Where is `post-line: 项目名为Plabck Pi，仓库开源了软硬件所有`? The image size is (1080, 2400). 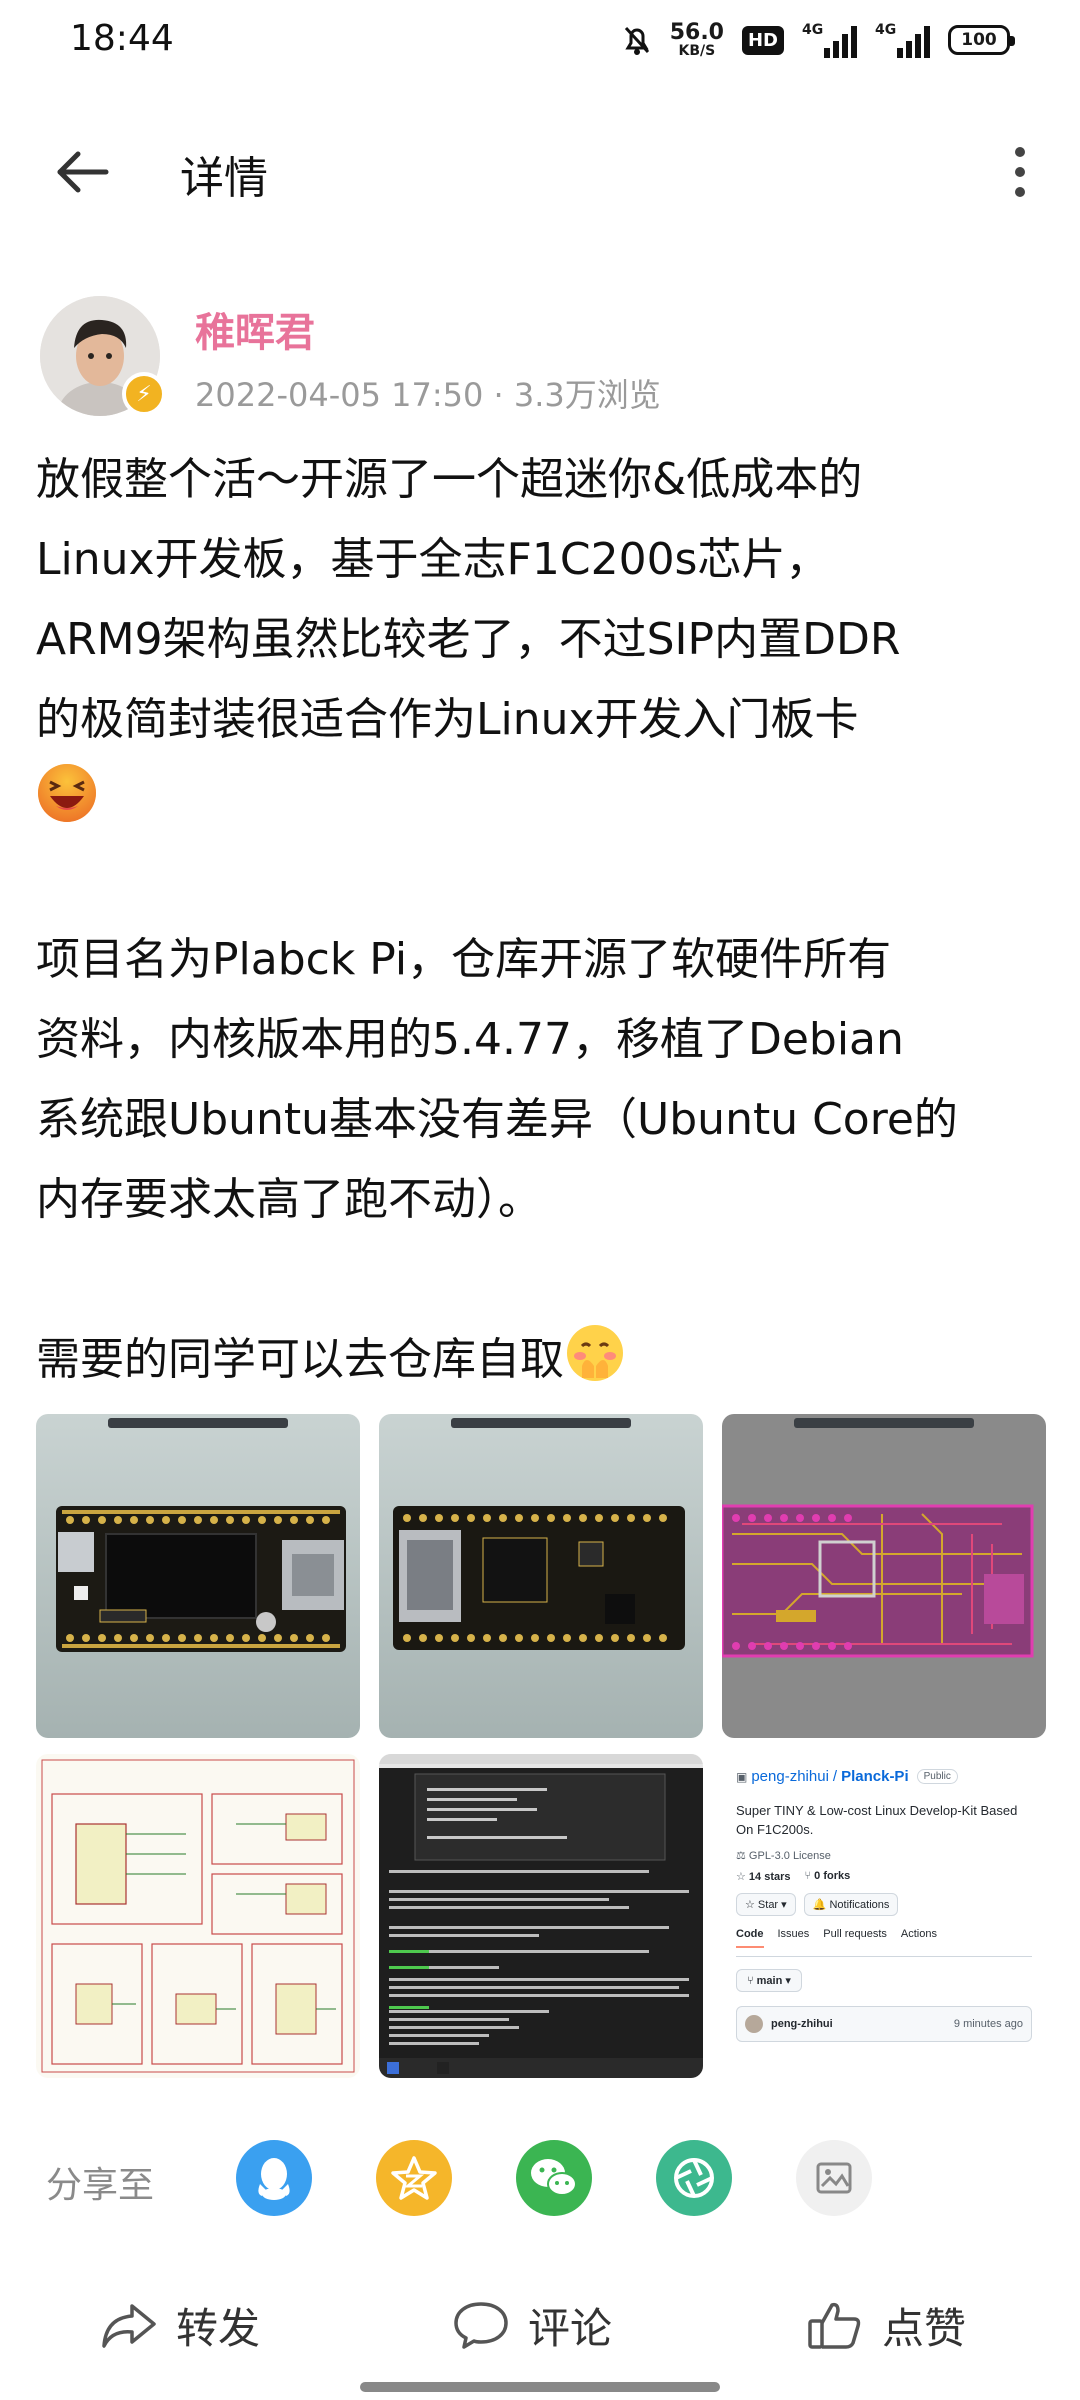
post-line: 项目名为Plabck Pi，仓库开源了软硬件所有 is located at coordinates (464, 959).